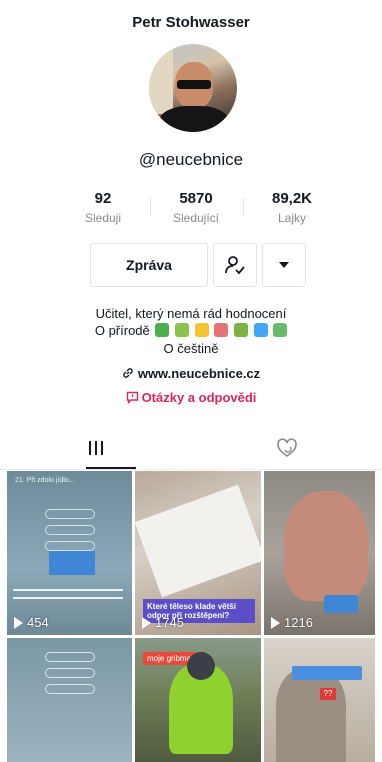 This screenshot has width=382, height=762. I want to click on profile-tabs, so click(191, 448).